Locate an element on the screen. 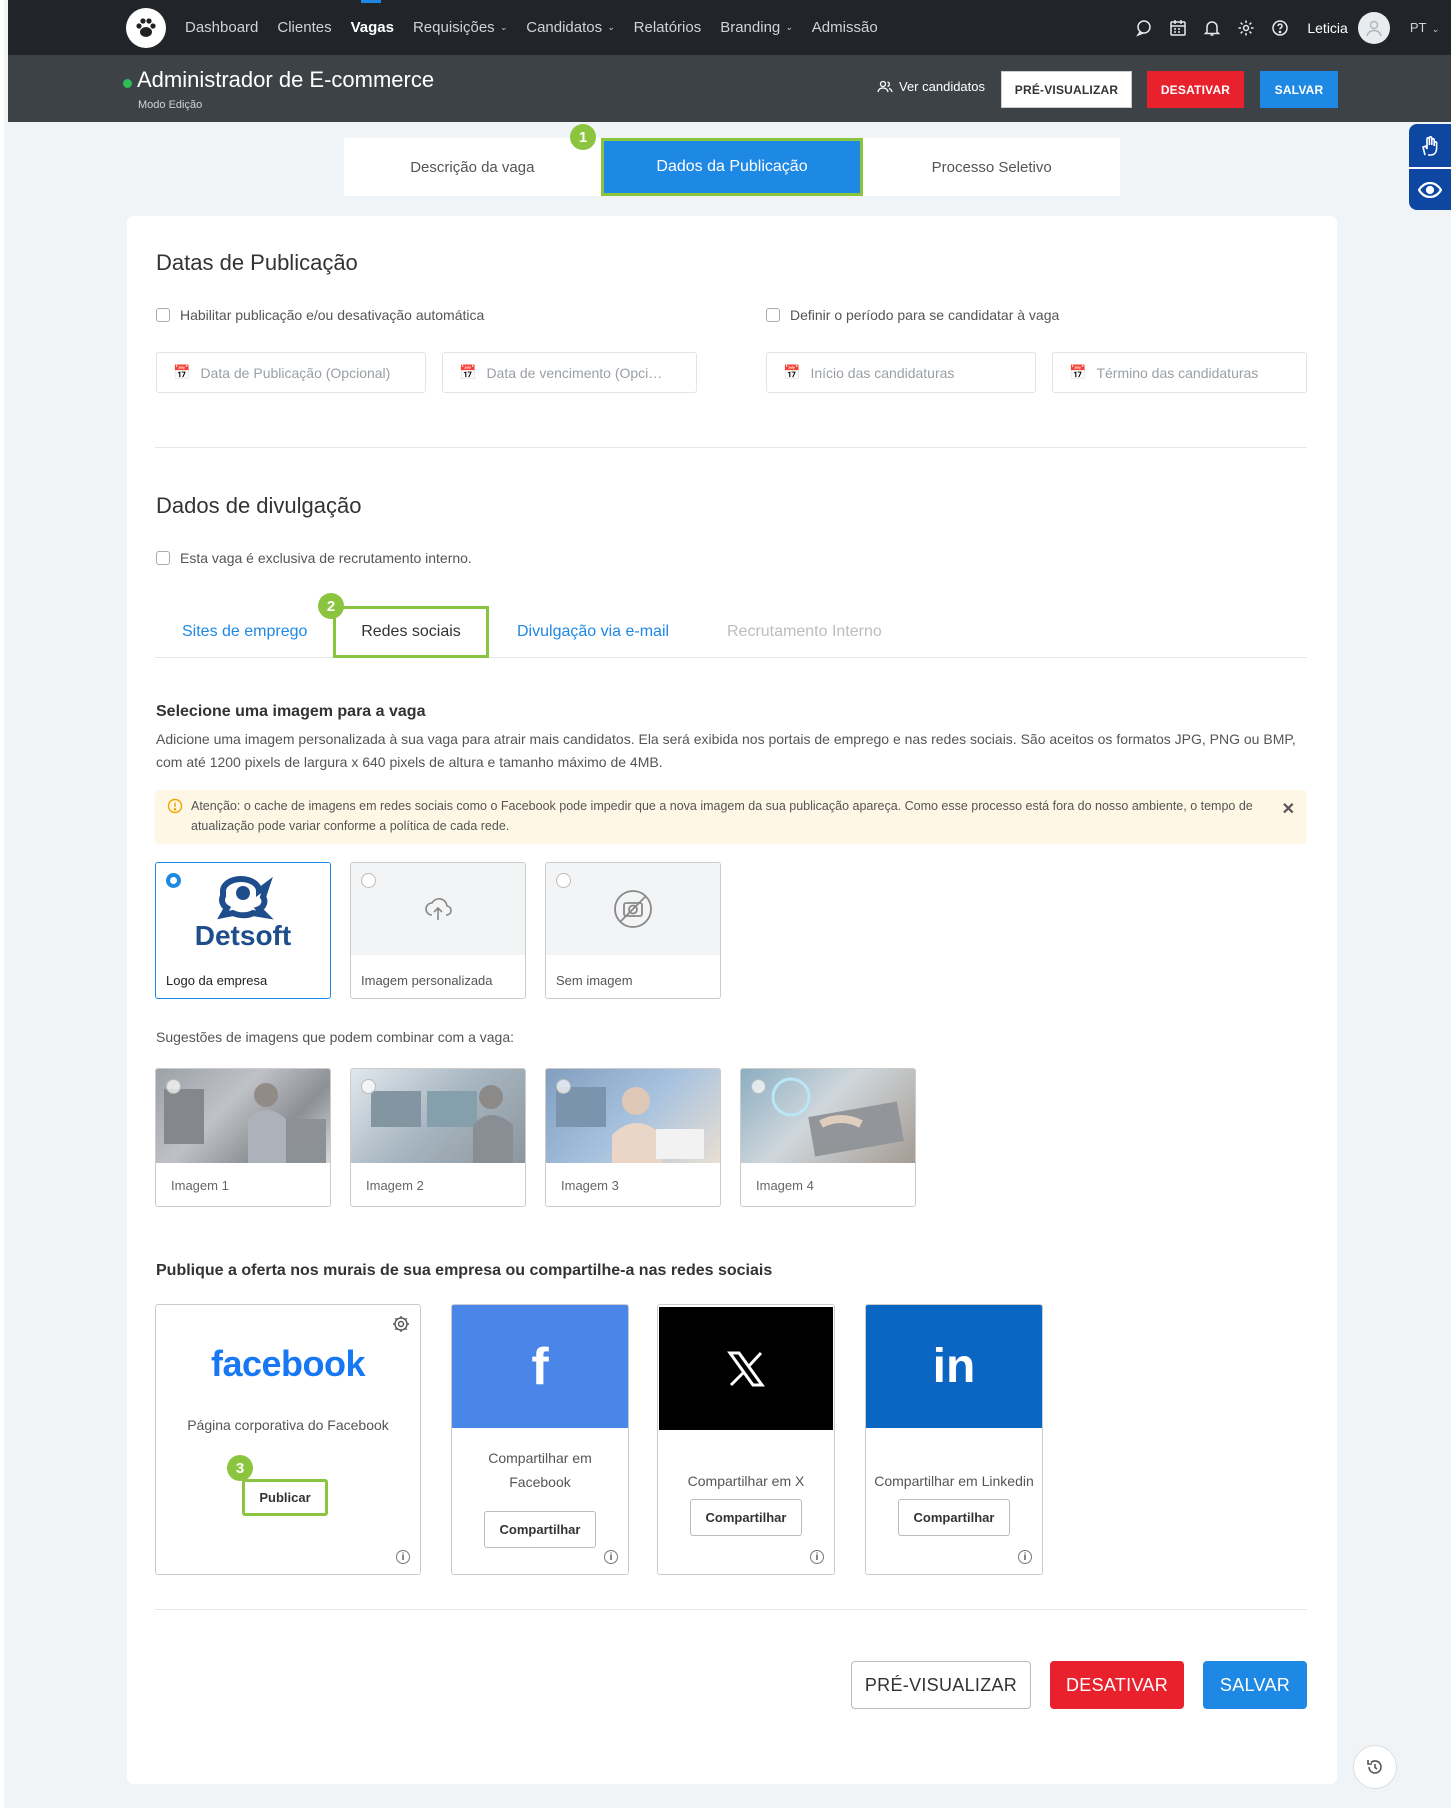 The width and height of the screenshot is (1451, 1808). avatar is located at coordinates (1373, 27).